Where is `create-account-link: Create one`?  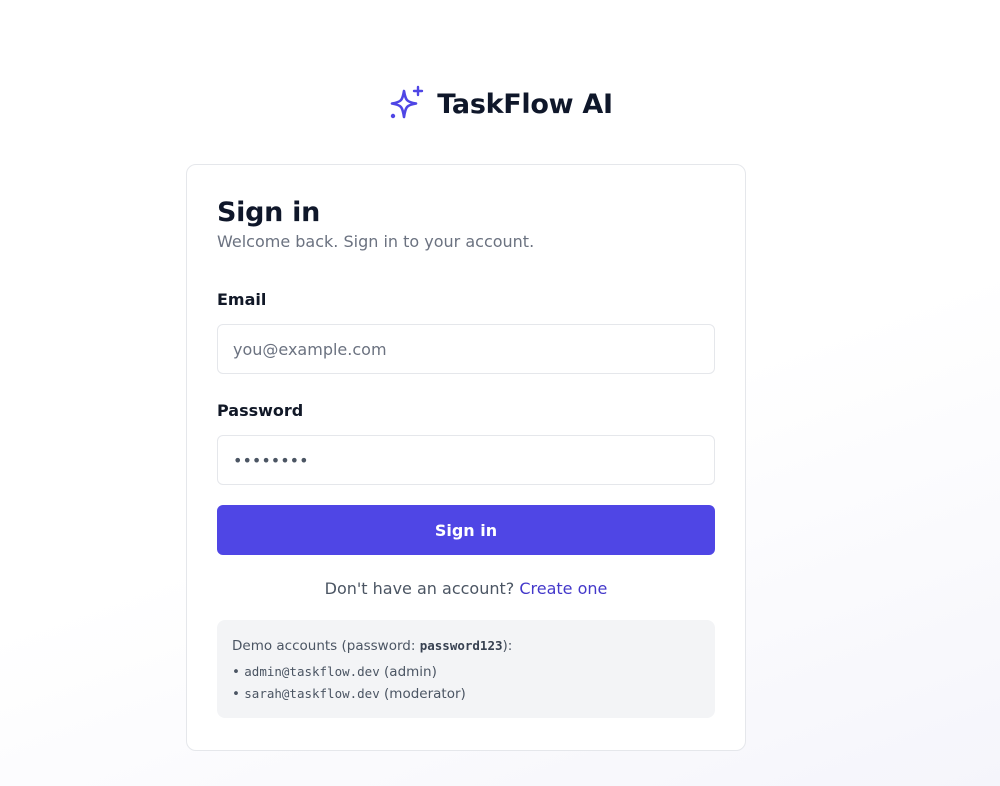 create-account-link: Create one is located at coordinates (563, 588).